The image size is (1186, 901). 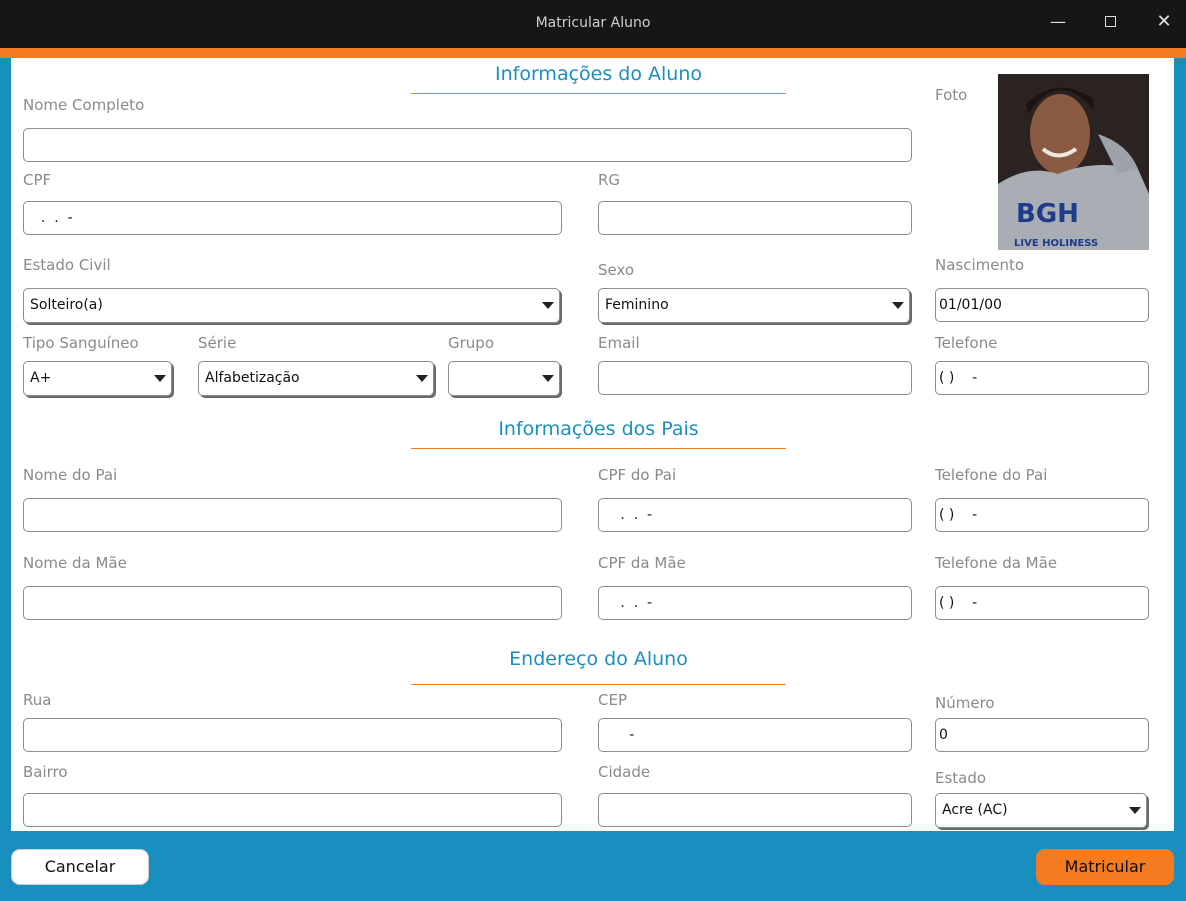 I want to click on phone-label: Telefone, so click(x=966, y=343).